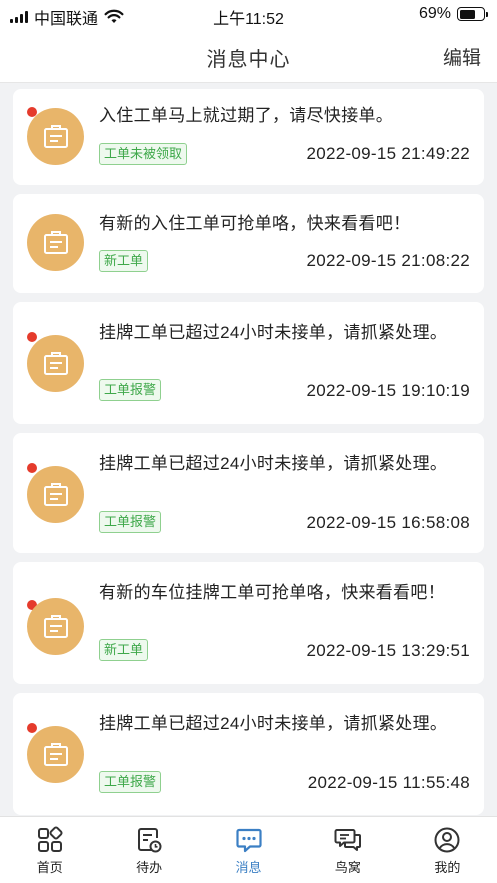  Describe the element at coordinates (248, 867) in the screenshot. I see `tab-label: 消息` at that location.